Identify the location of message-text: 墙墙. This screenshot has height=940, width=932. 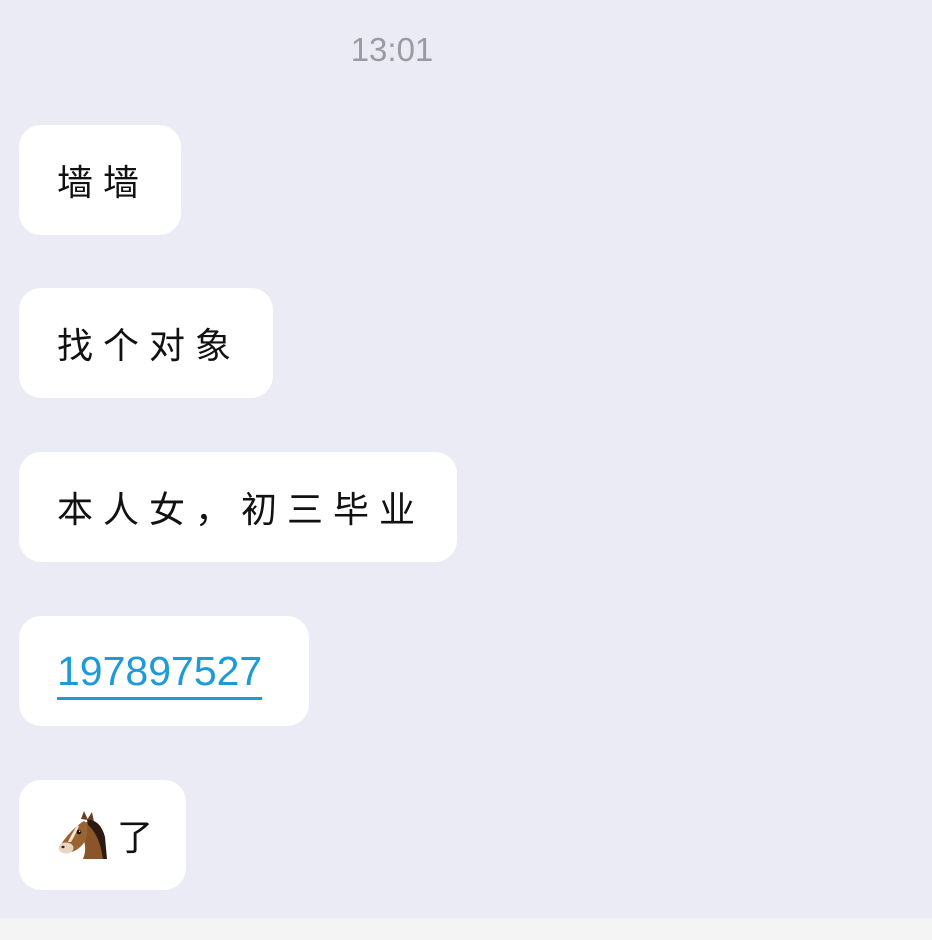
(103, 183).